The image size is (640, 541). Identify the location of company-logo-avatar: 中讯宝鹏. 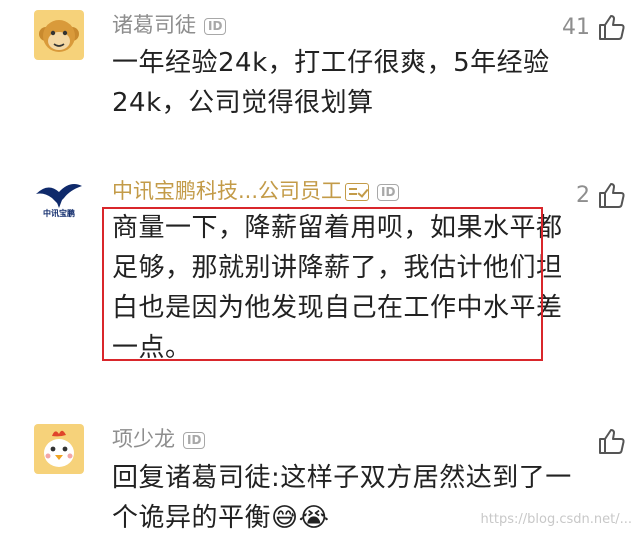
(59, 203).